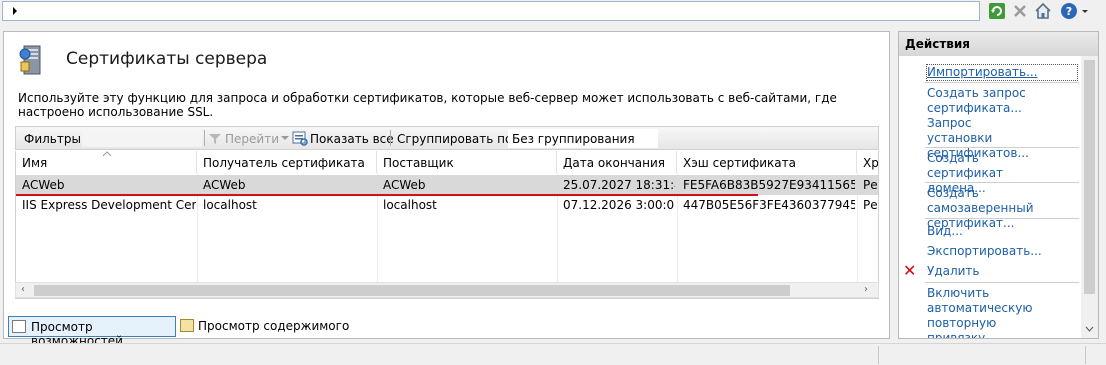 The width and height of the screenshot is (1106, 365). Describe the element at coordinates (107, 154) in the screenshot. I see `sort-ascending-icon` at that location.